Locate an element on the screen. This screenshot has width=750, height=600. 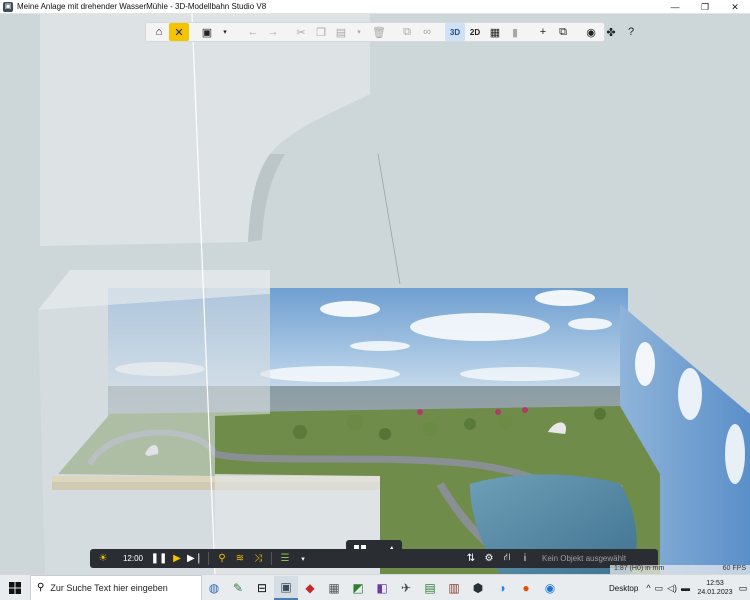
add-icon: + is located at coordinates (543, 32).